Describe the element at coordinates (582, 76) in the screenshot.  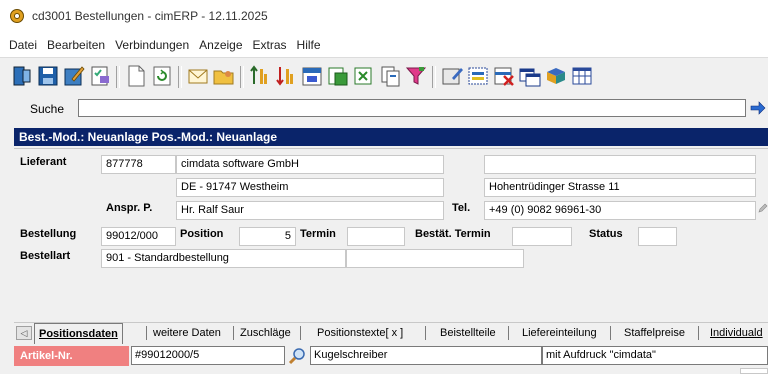
I see `grid-view-icon` at that location.